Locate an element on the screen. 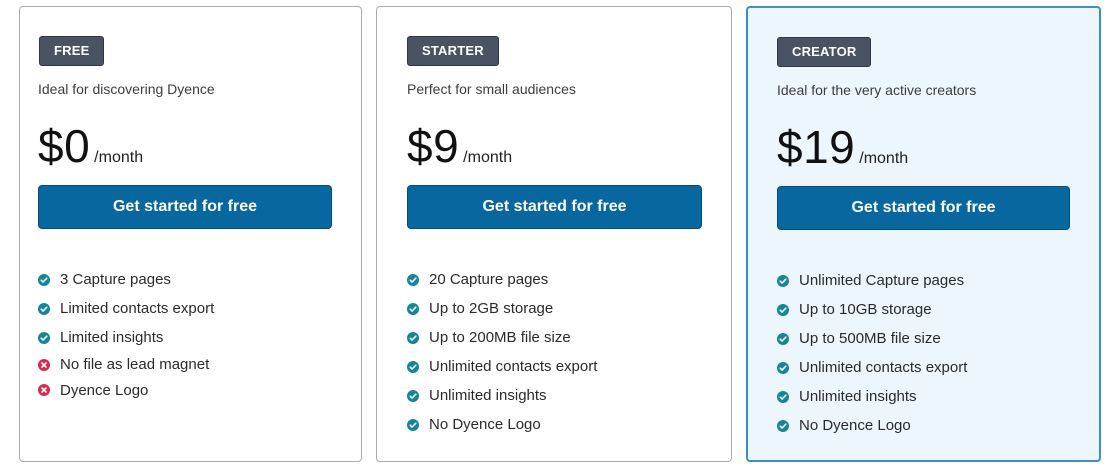  feature-text: Up to 500MB file size is located at coordinates (870, 338).